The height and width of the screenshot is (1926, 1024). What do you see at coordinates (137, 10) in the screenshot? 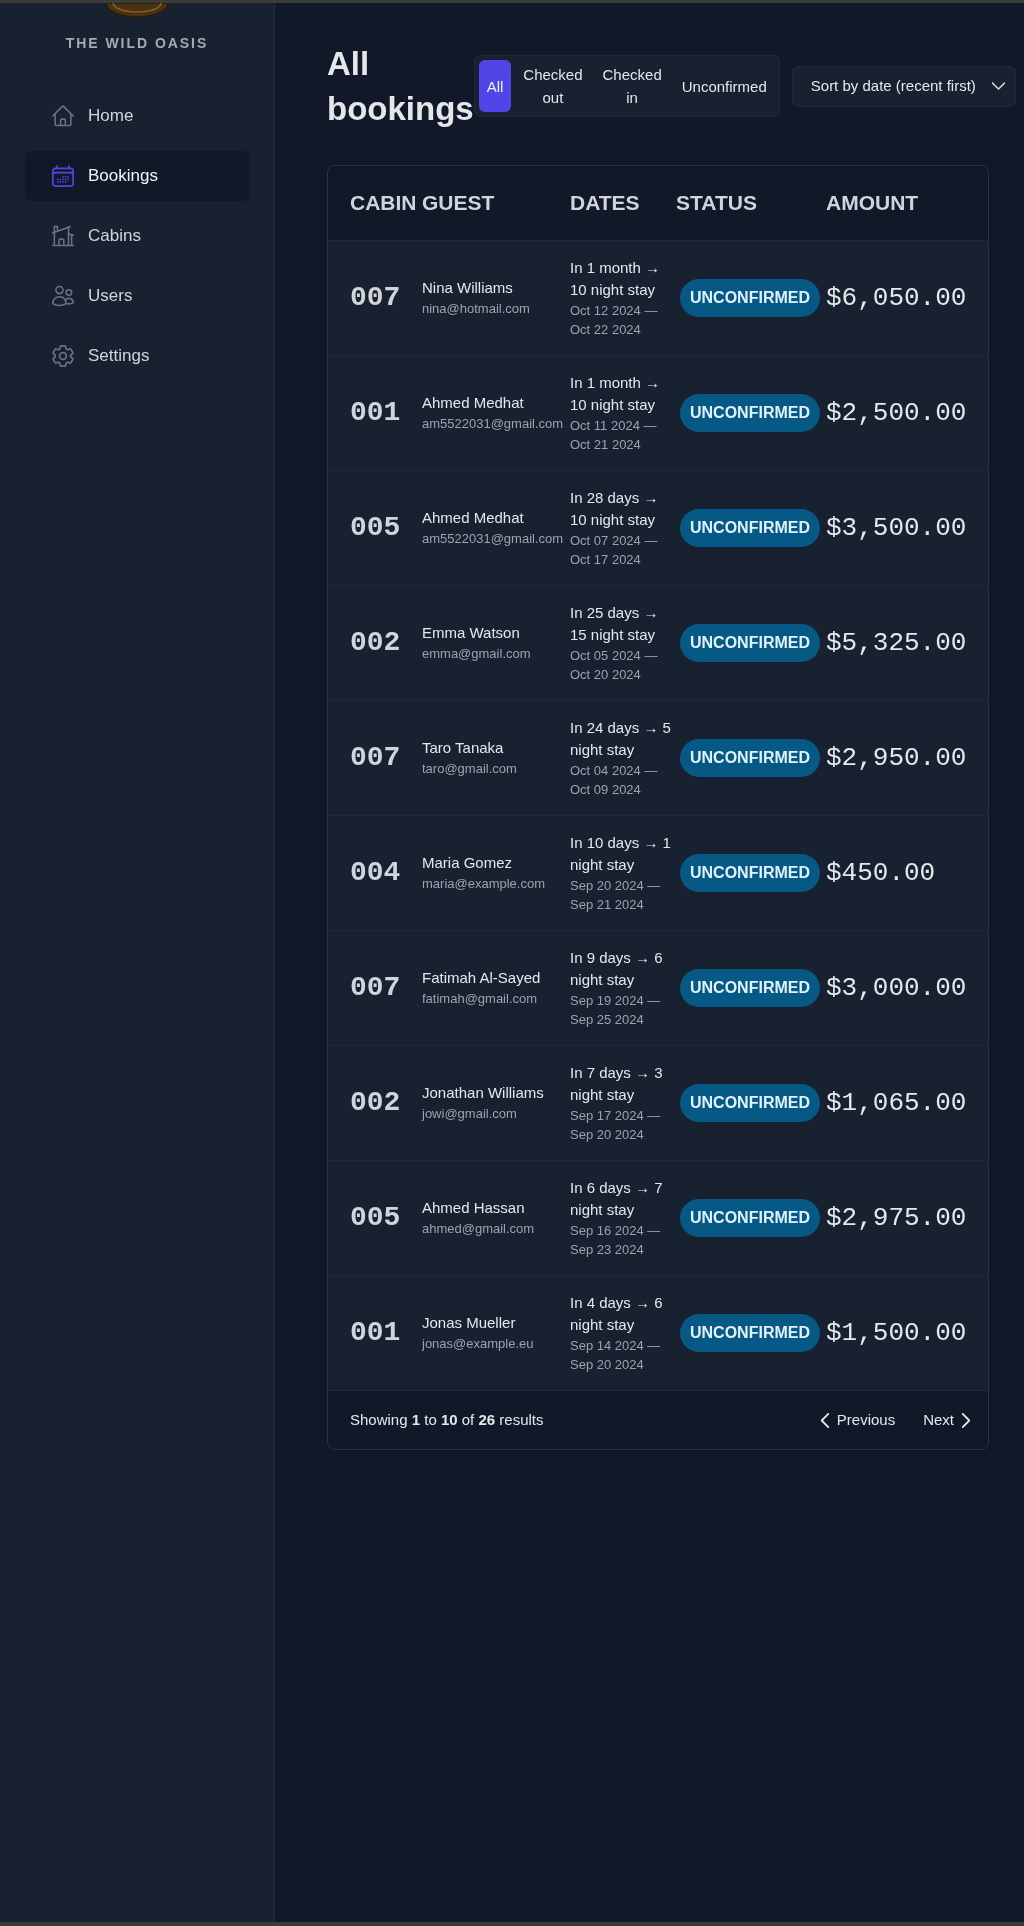
I see `logo-icon` at bounding box center [137, 10].